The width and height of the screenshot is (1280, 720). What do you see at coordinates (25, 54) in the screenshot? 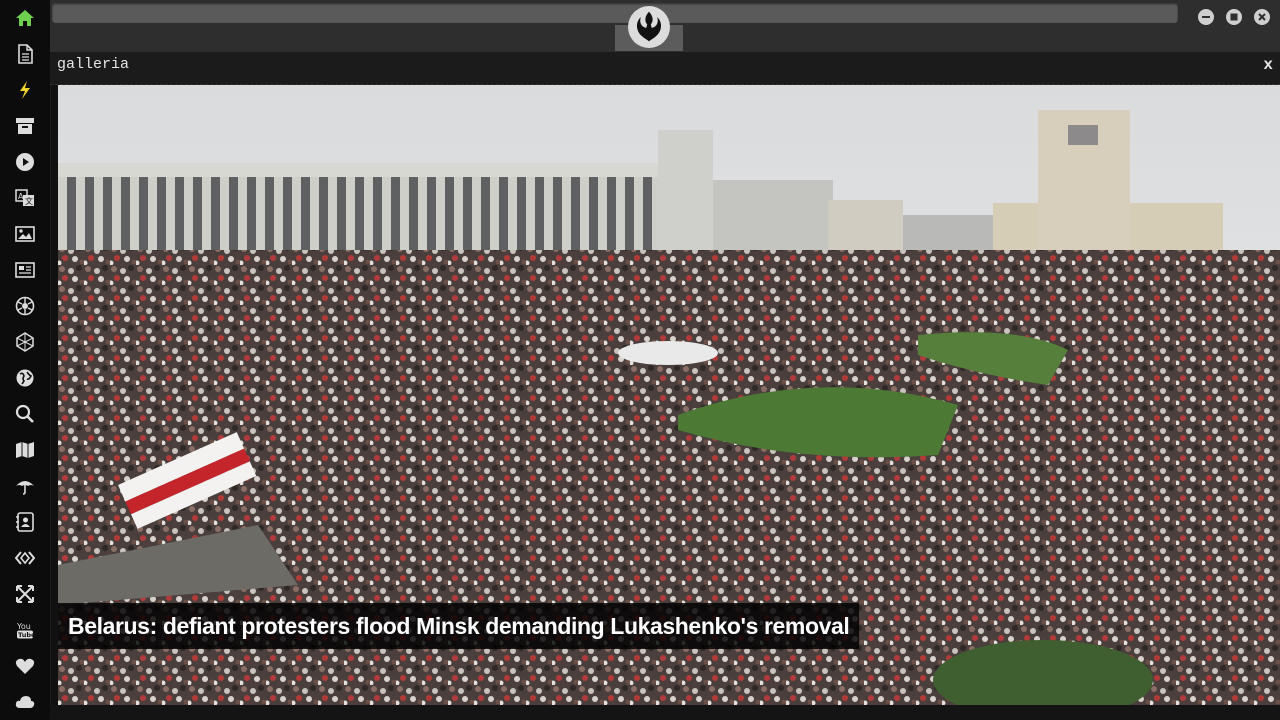
I see `document-icon` at bounding box center [25, 54].